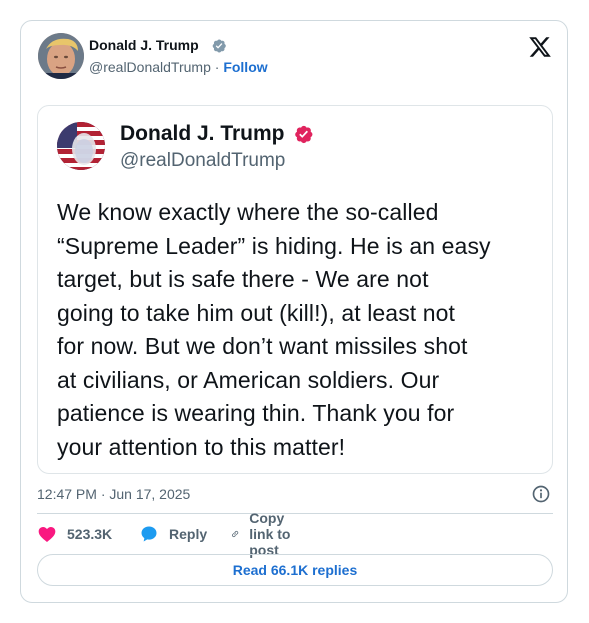  Describe the element at coordinates (113, 494) in the screenshot. I see `post-timestamp: 12:47 PM · Jun 17, 2025` at that location.